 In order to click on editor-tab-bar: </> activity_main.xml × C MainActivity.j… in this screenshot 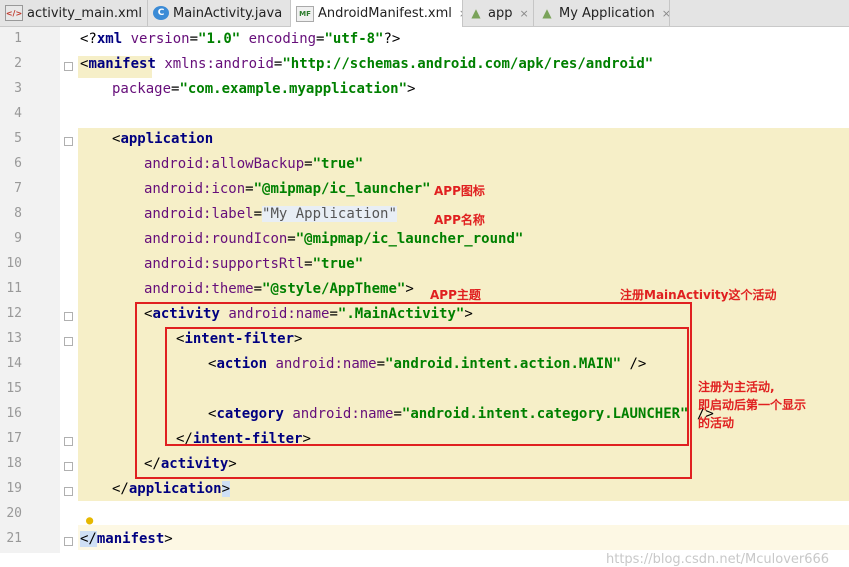, I will do `click(424, 13)`.